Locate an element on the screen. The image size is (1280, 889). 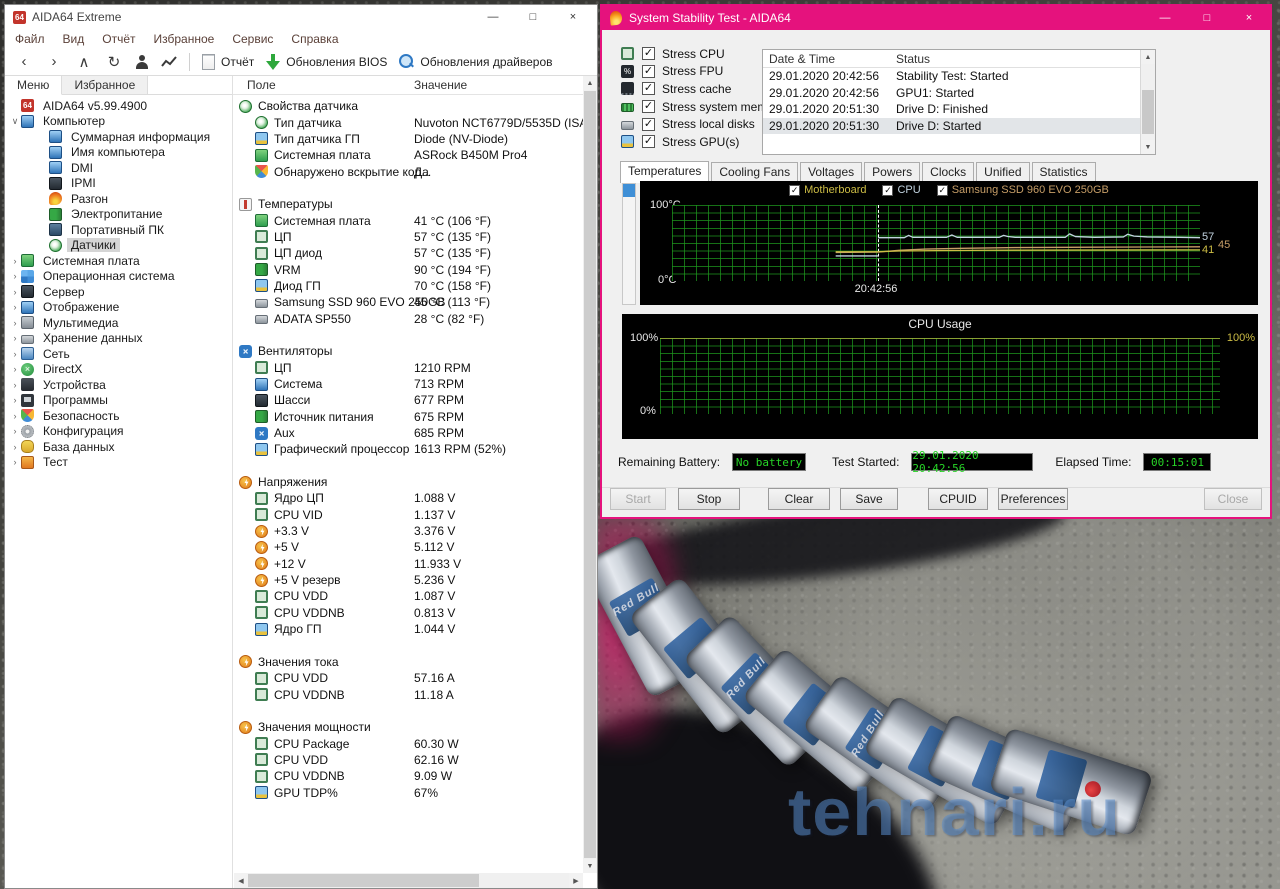
close-button: Close is located at coordinates (1233, 499).